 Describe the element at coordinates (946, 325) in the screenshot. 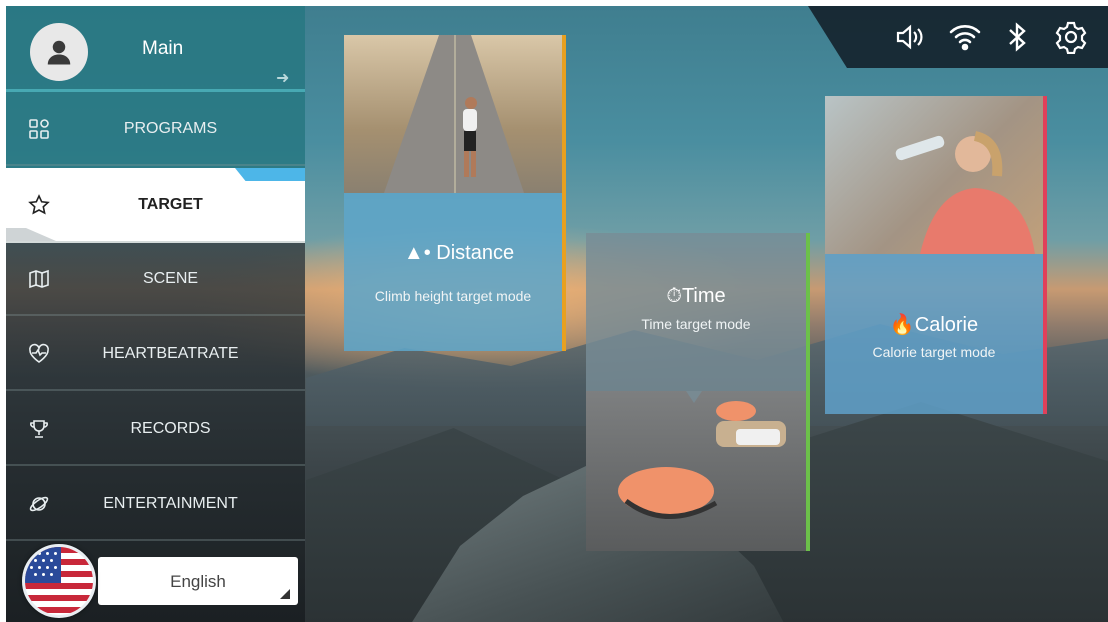

I see `card-title: Calorie` at that location.